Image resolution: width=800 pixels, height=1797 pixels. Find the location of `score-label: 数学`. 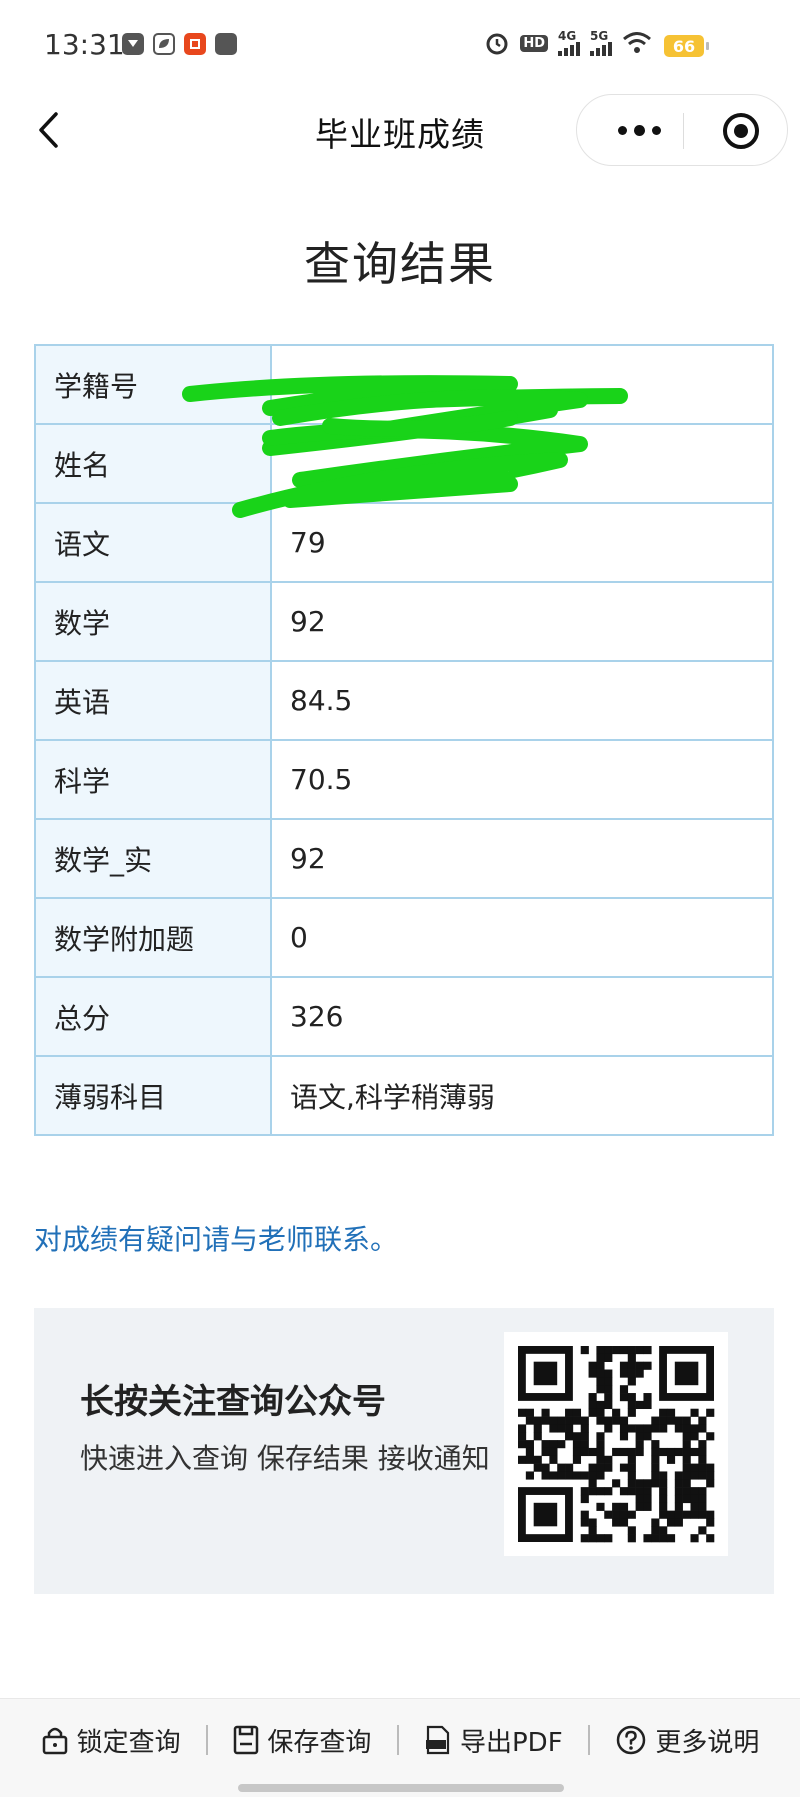

score-label: 数学 is located at coordinates (153, 621).